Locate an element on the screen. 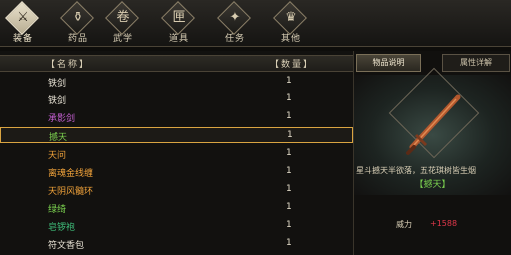 Image resolution: width=511 pixels, height=255 pixels. tab-attribute-details: 属性详解 is located at coordinates (476, 63).